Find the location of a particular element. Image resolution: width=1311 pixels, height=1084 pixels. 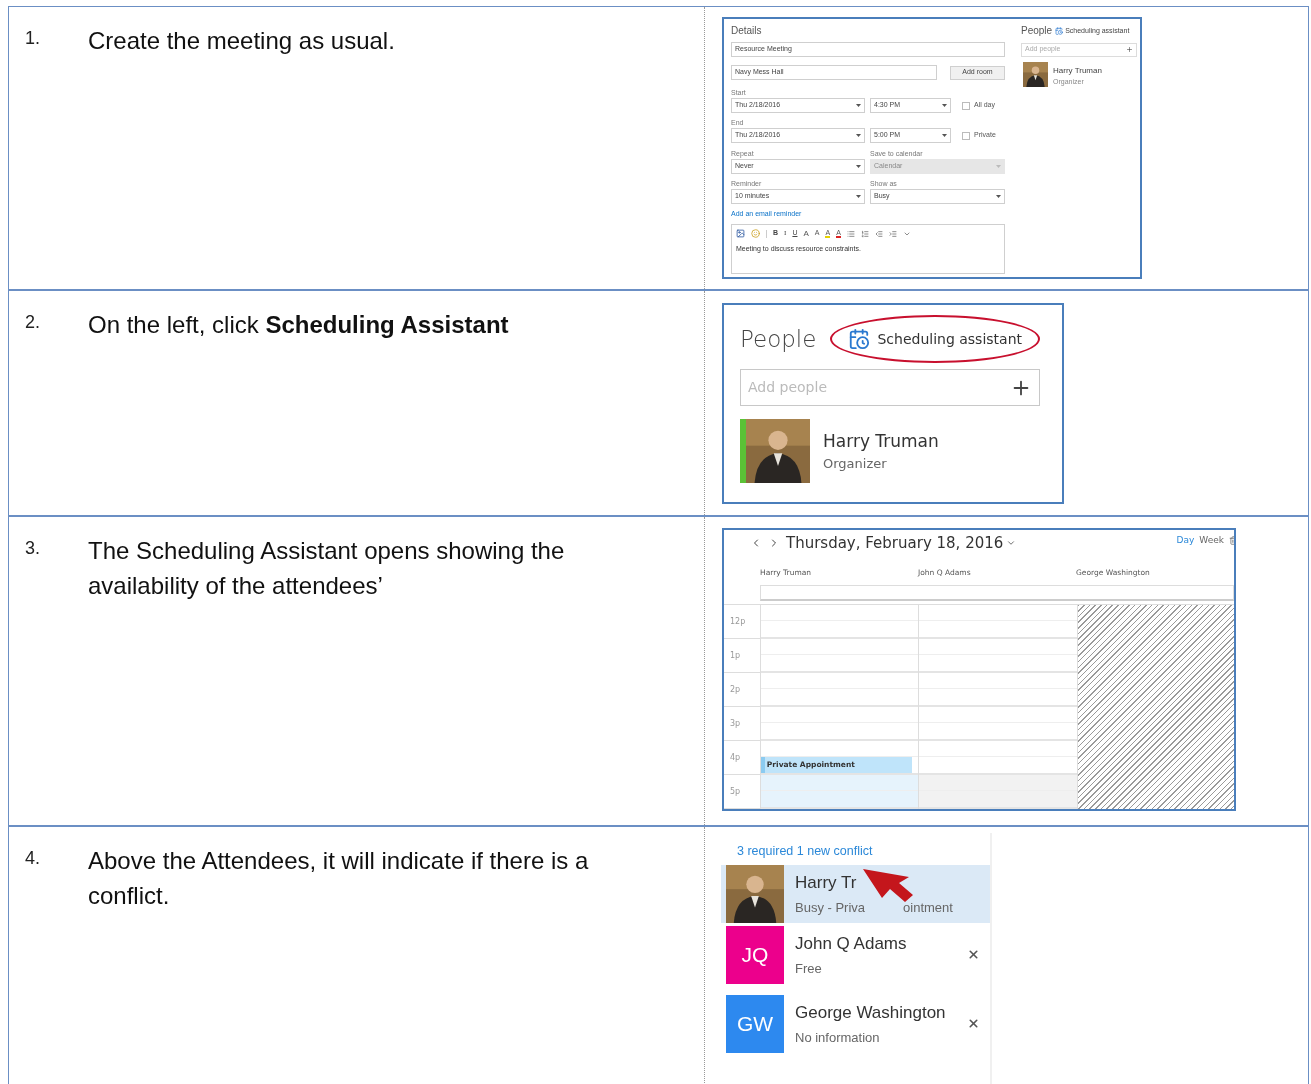

attendee-name: John Q Adams is located at coordinates (851, 943).